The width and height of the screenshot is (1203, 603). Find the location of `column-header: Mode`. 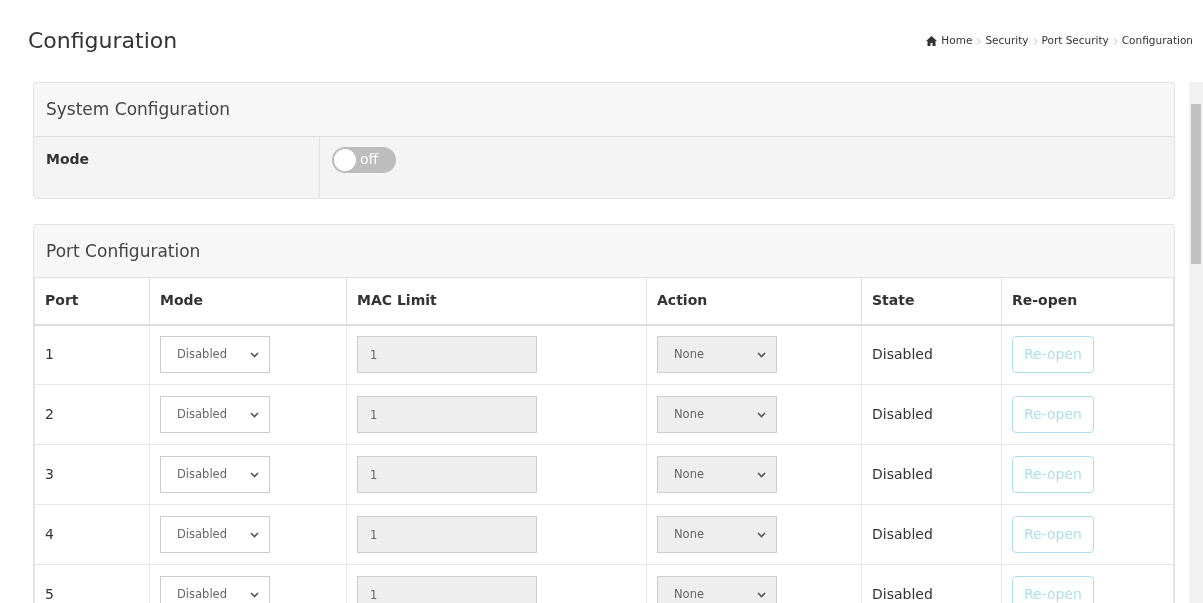

column-header: Mode is located at coordinates (248, 301).